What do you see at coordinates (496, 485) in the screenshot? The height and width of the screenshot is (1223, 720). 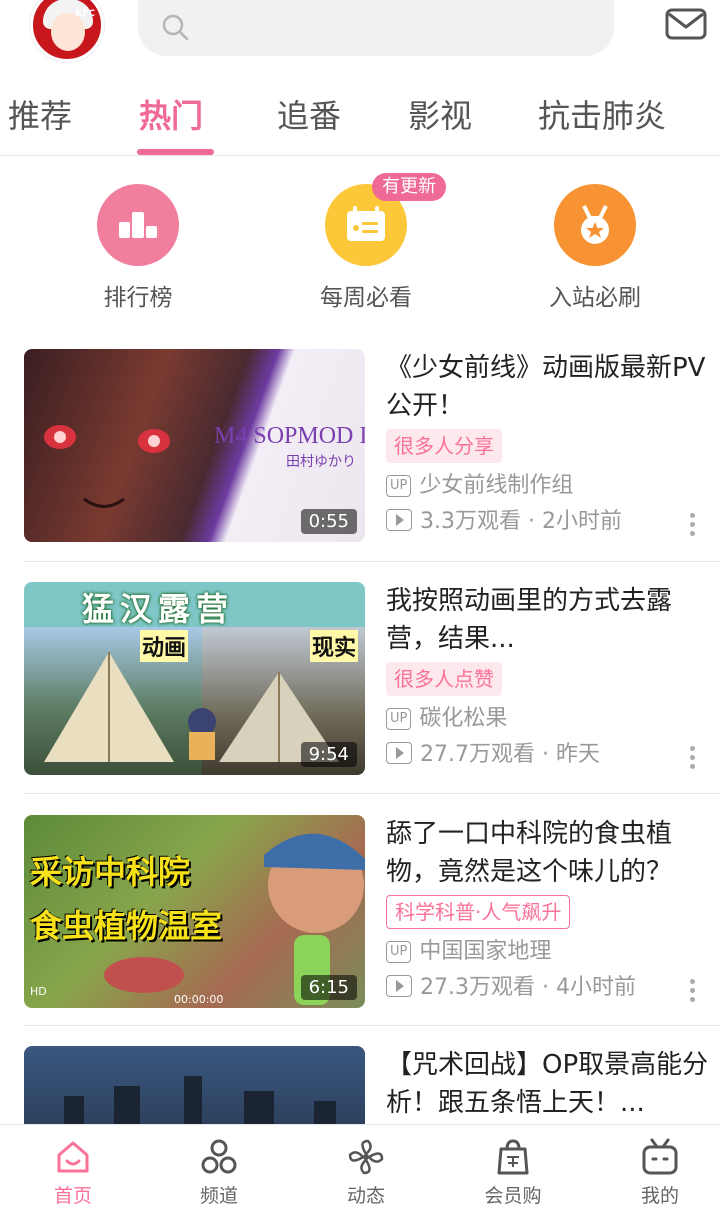 I see `uploader-name: 少女前线制作组` at bounding box center [496, 485].